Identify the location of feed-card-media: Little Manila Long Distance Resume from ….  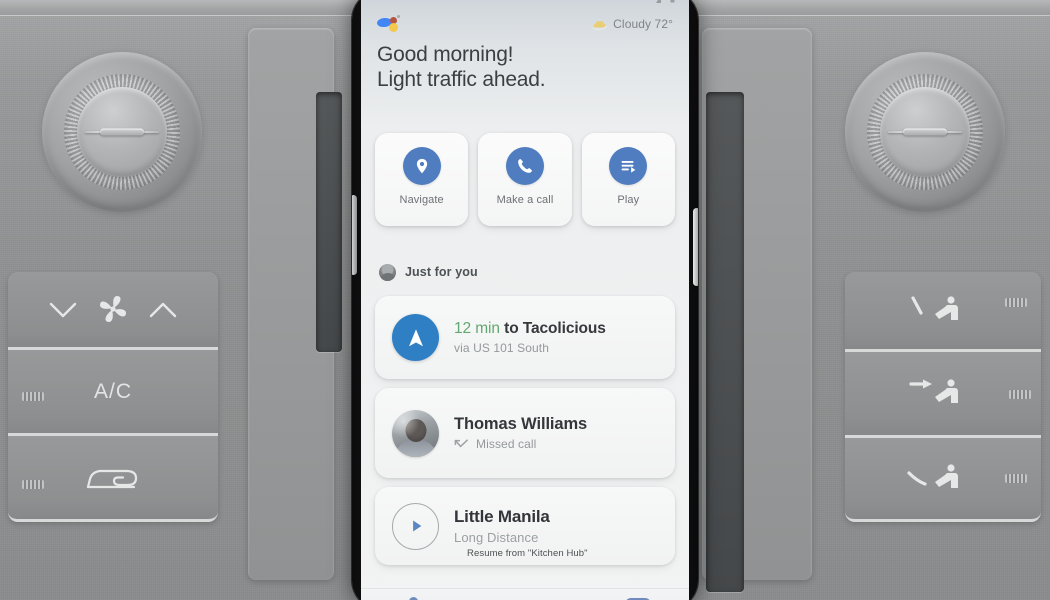
(525, 526).